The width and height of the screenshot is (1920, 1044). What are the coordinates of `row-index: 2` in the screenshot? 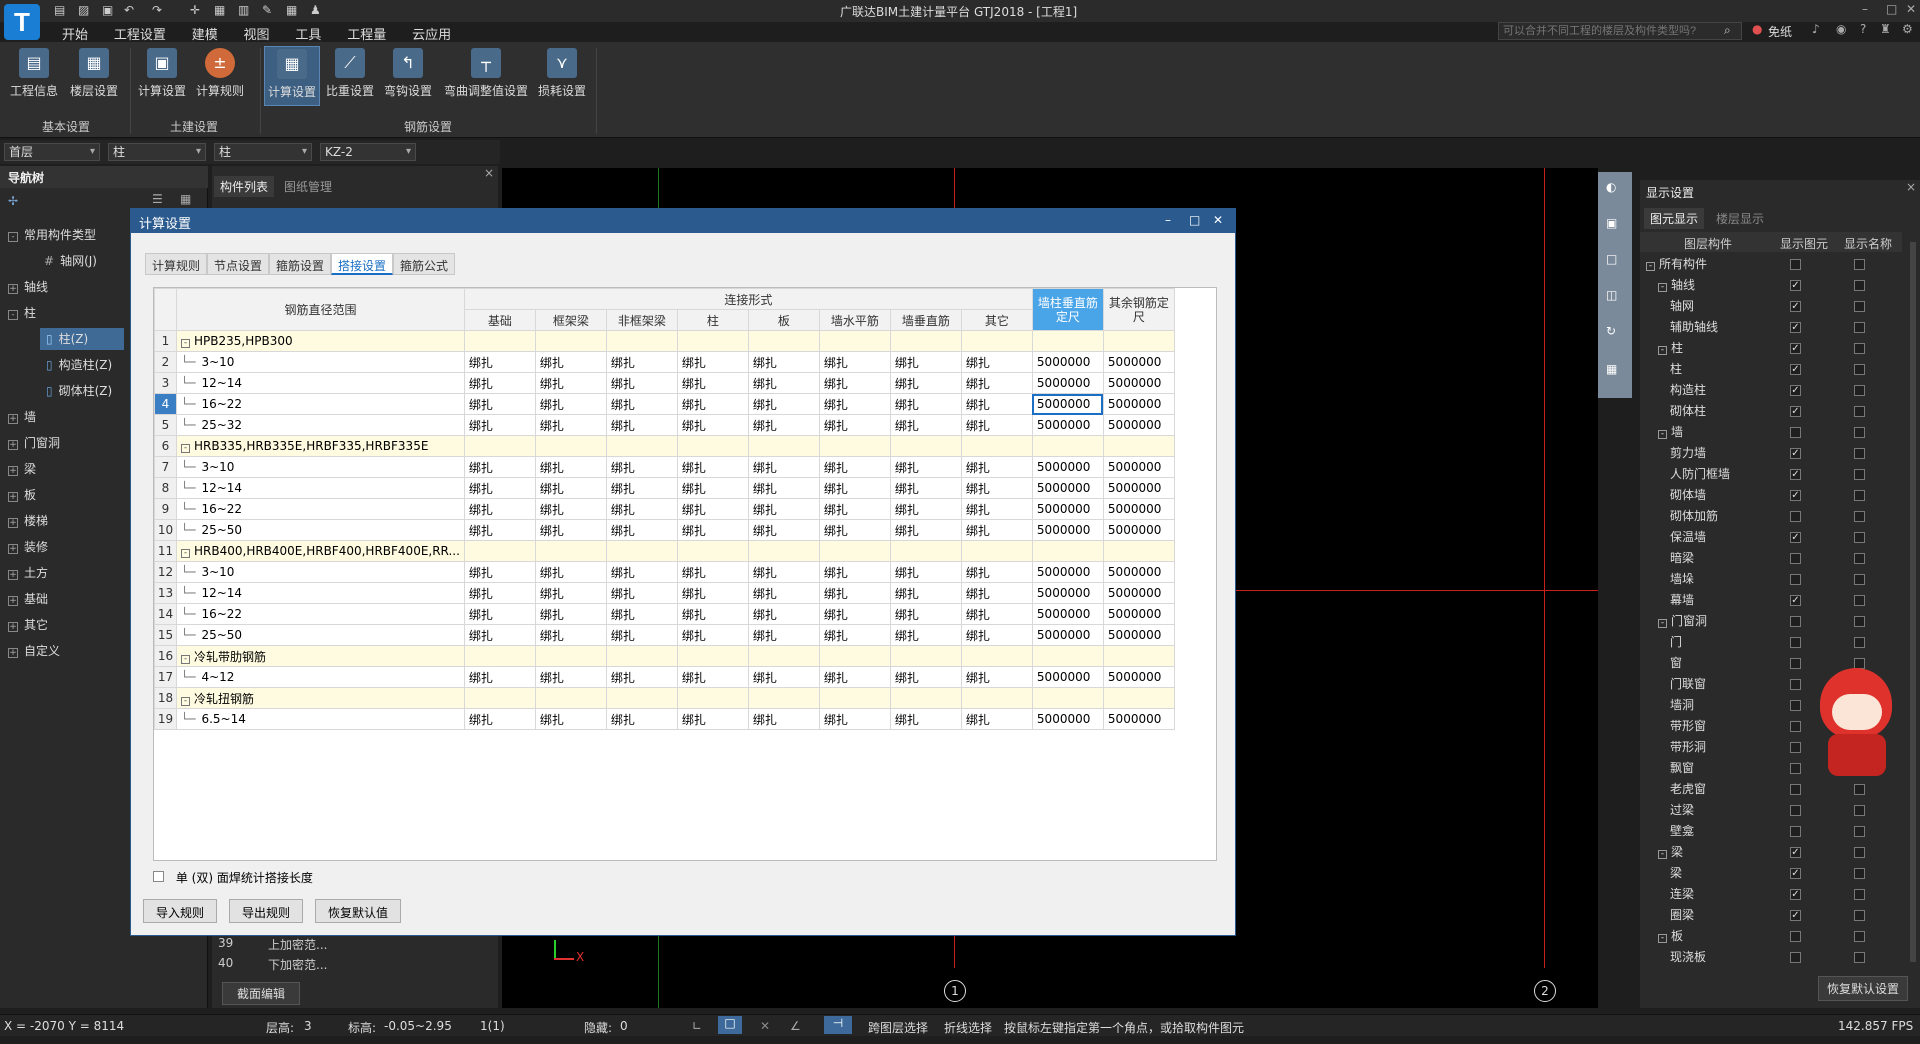 It's located at (165, 362).